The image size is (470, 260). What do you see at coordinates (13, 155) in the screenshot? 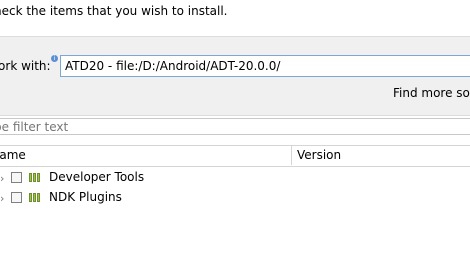
I see `column-header-name: lame` at bounding box center [13, 155].